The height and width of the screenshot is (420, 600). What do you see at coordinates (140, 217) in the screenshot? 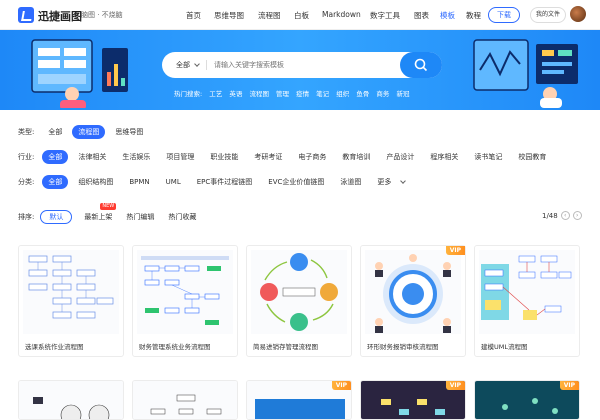
I see `sort-hot-edit-button: 热门编辑` at bounding box center [140, 217].